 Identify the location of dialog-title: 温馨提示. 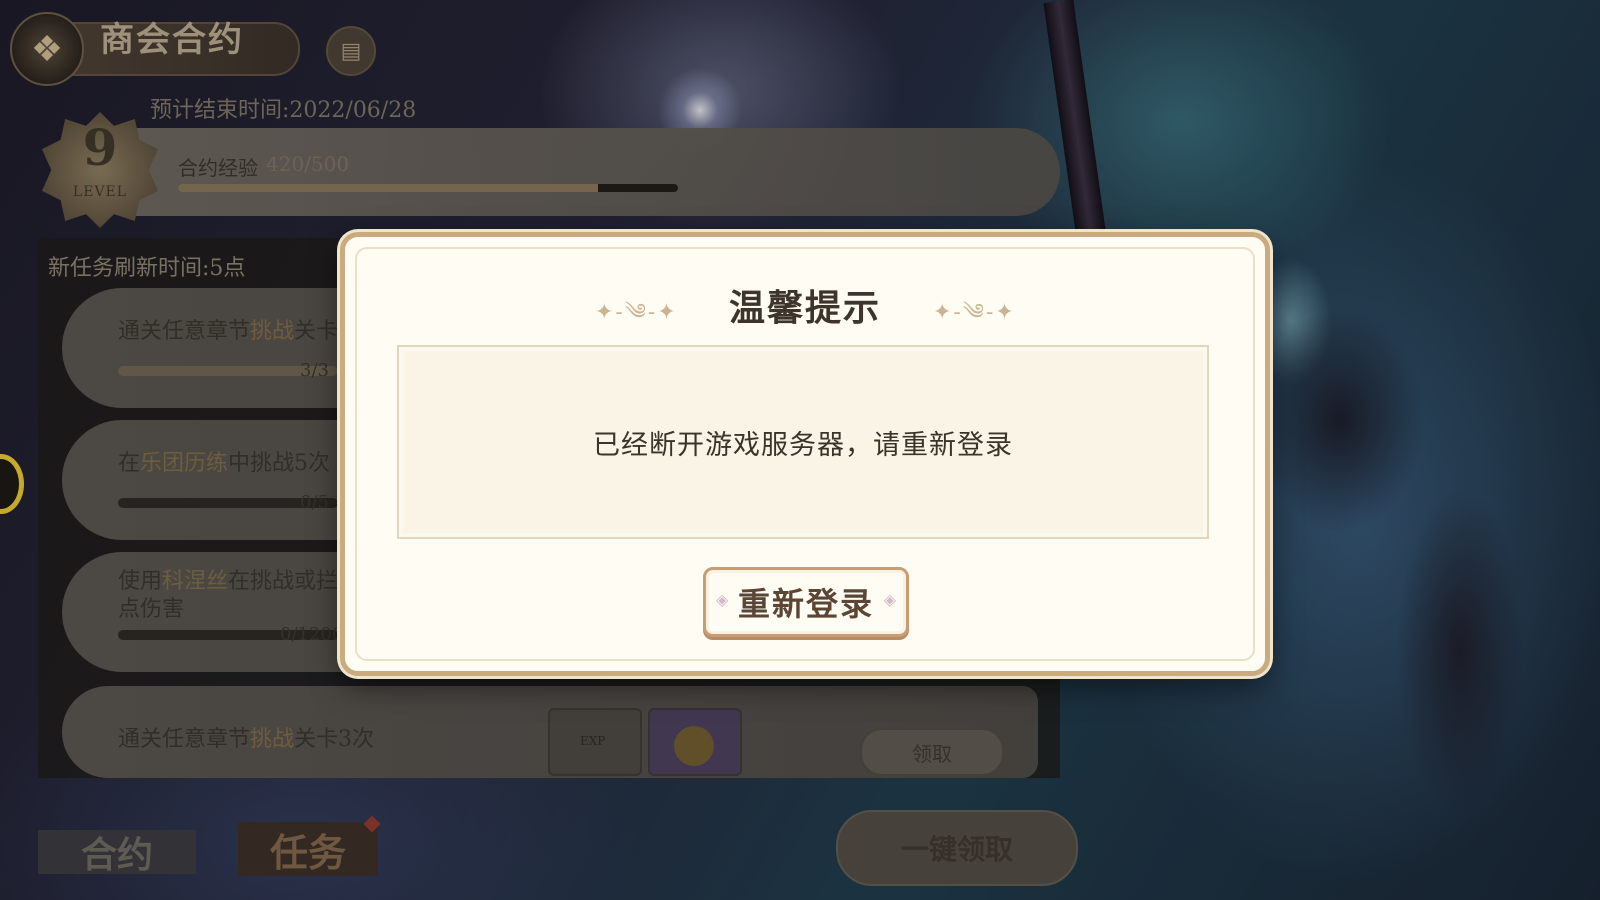
(804, 308).